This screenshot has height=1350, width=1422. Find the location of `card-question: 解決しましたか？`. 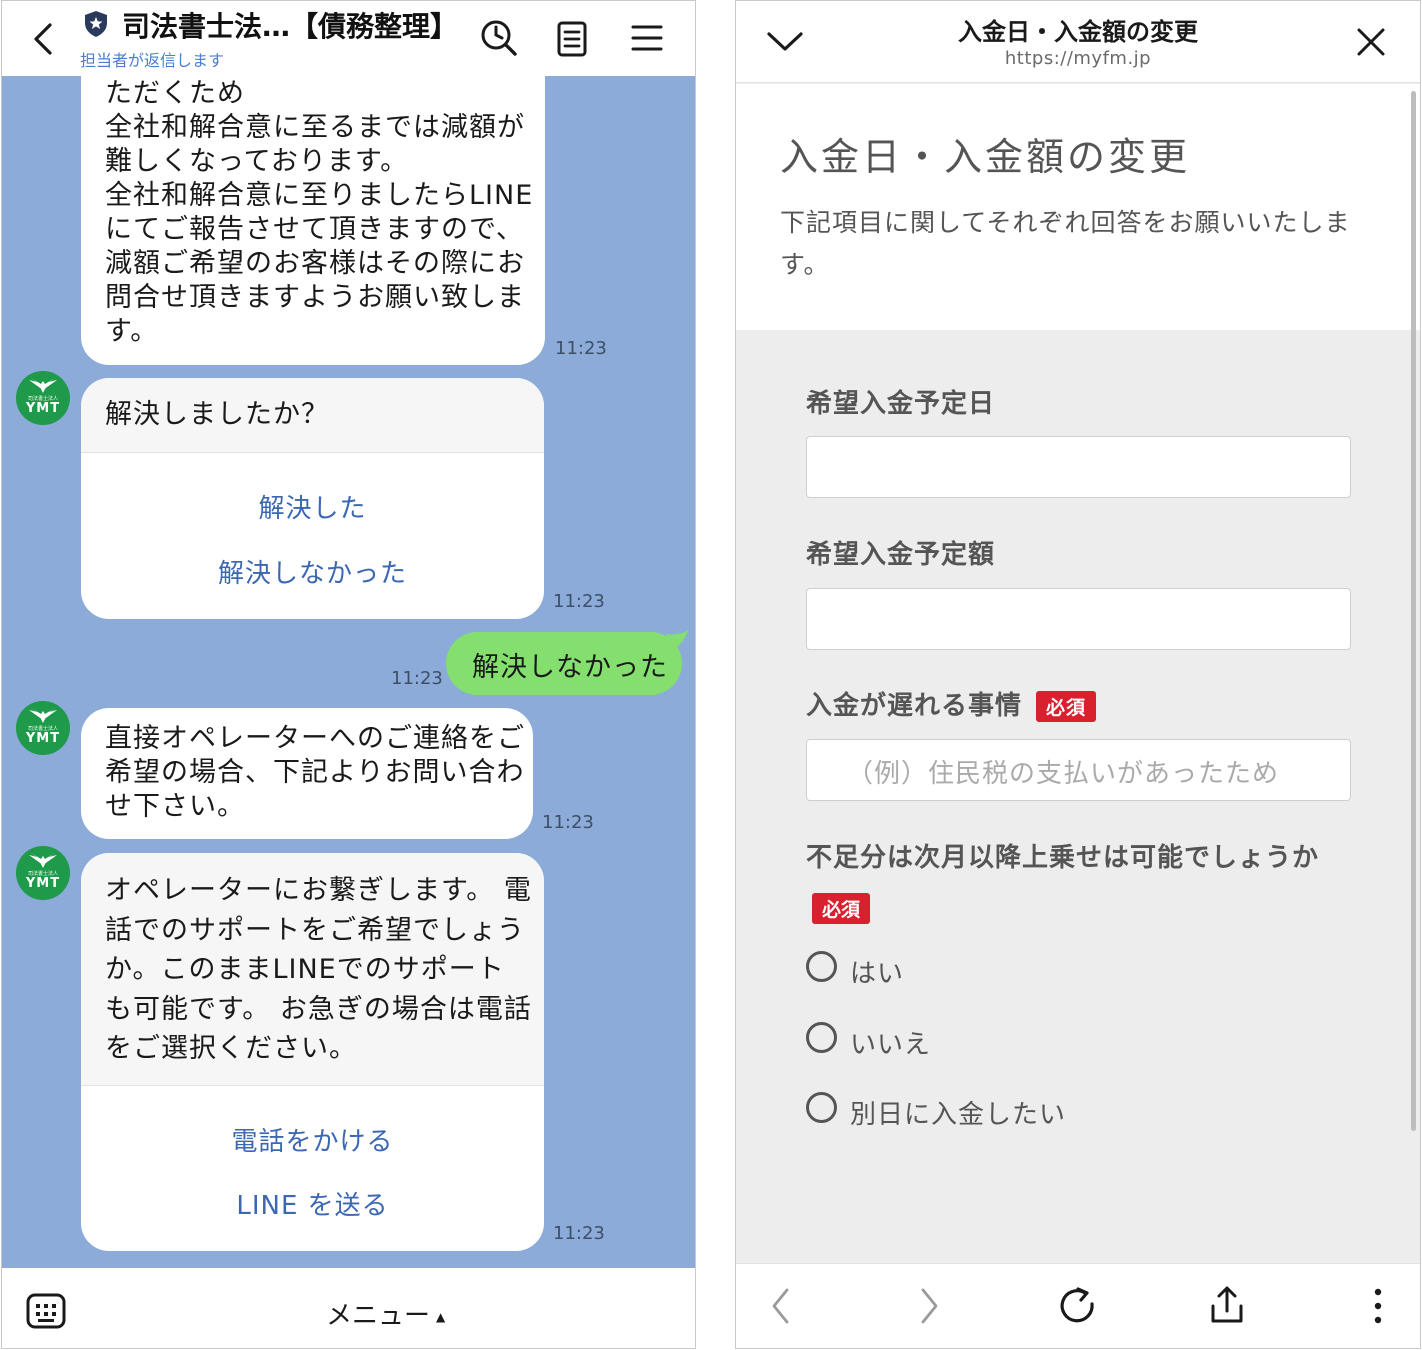

card-question: 解決しましたか？ is located at coordinates (217, 414).